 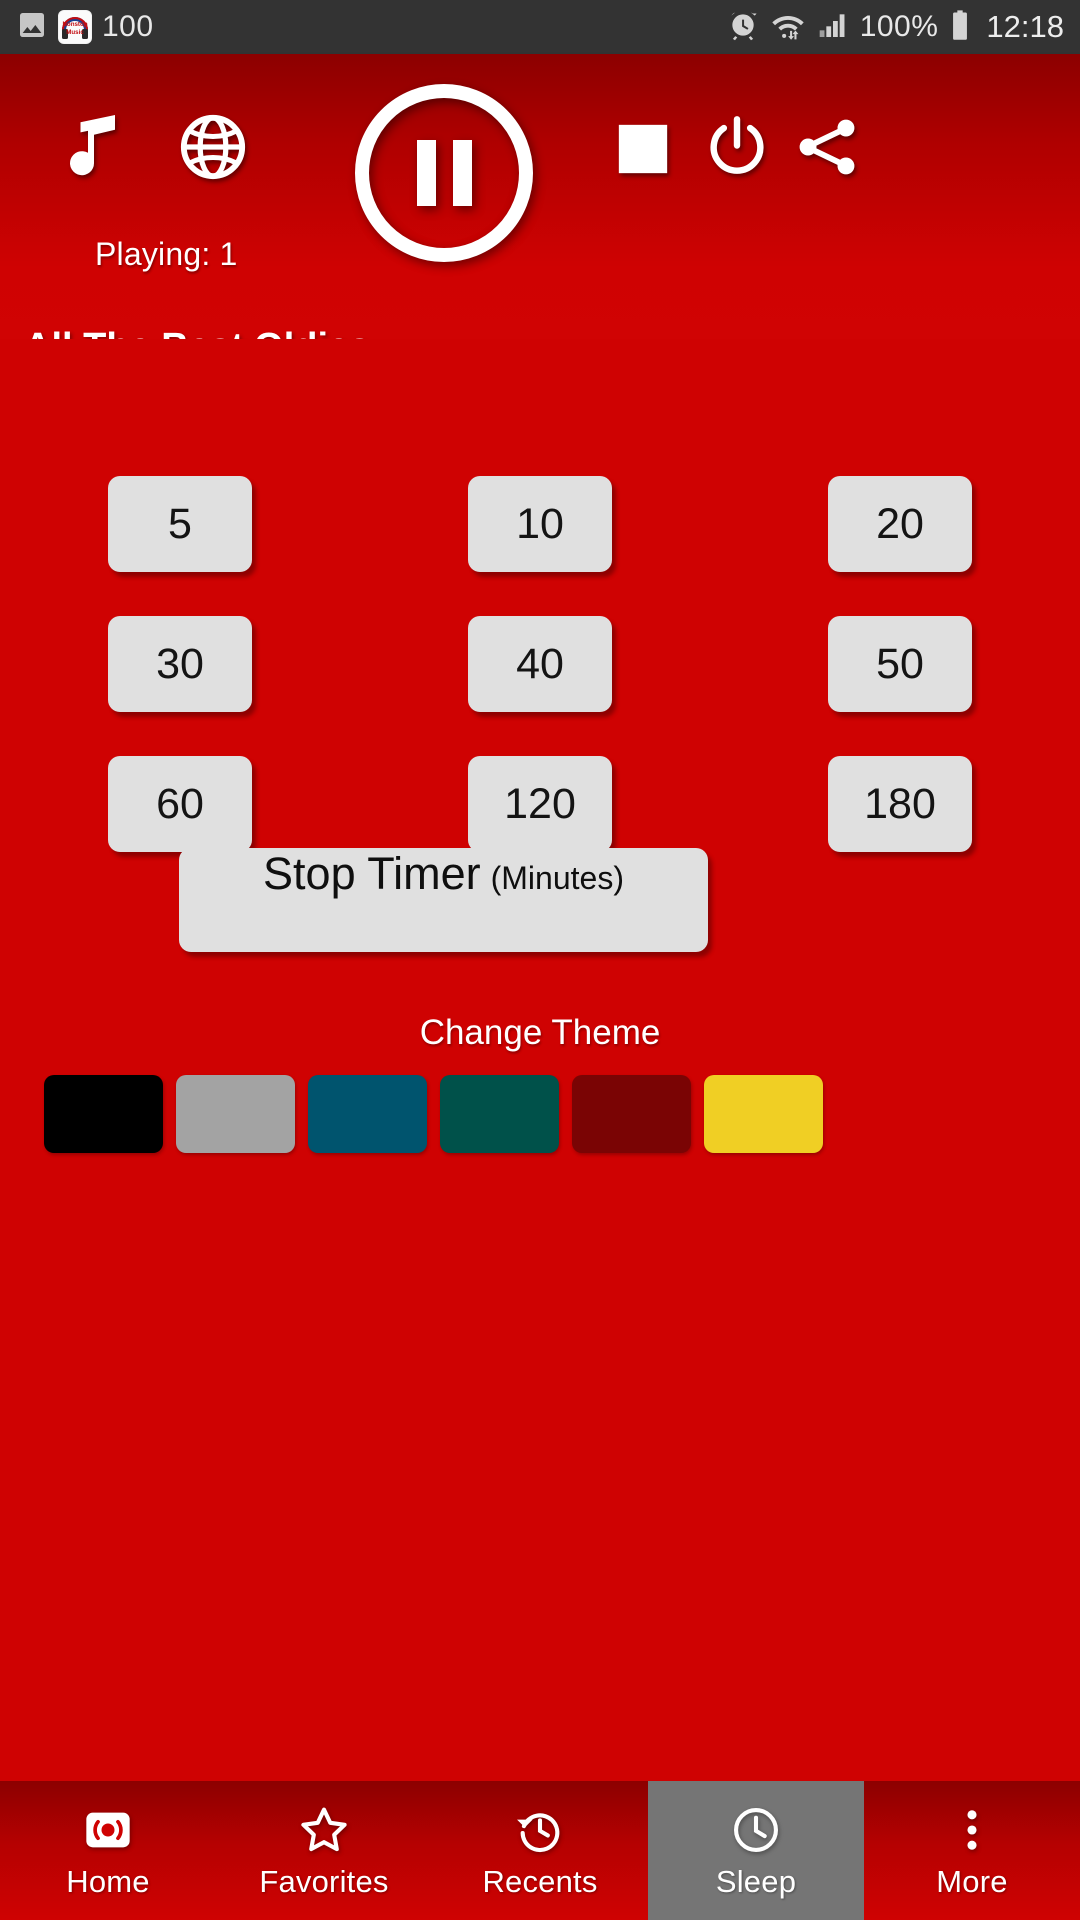 I want to click on player-controls-row, so click(x=540, y=158).